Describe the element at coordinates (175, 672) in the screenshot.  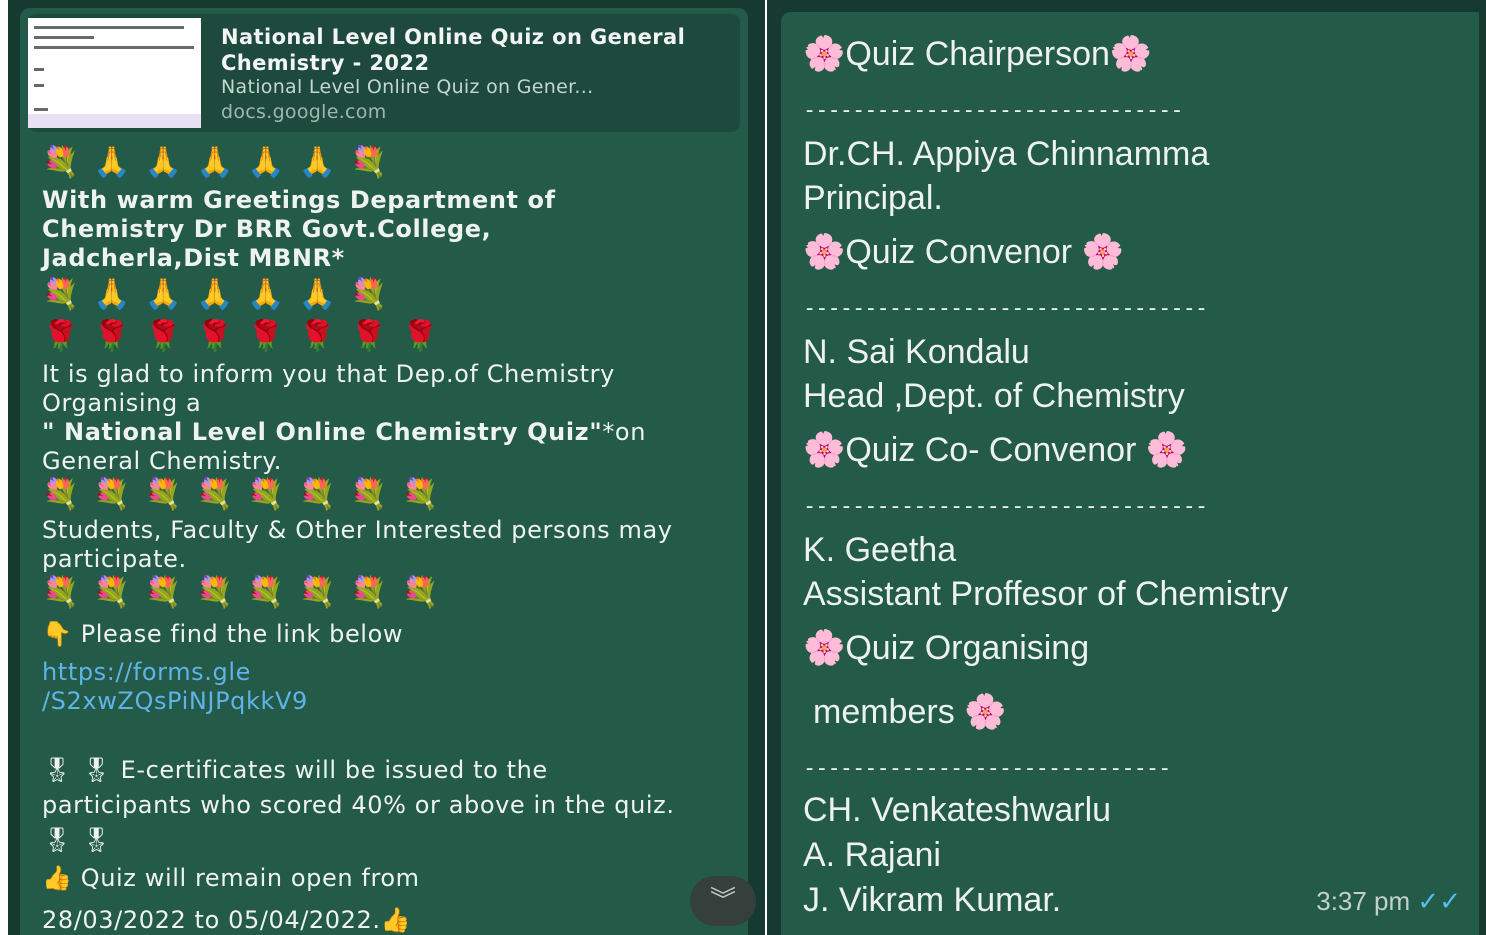
I see `form-link-line-1: https://forms.gle` at that location.